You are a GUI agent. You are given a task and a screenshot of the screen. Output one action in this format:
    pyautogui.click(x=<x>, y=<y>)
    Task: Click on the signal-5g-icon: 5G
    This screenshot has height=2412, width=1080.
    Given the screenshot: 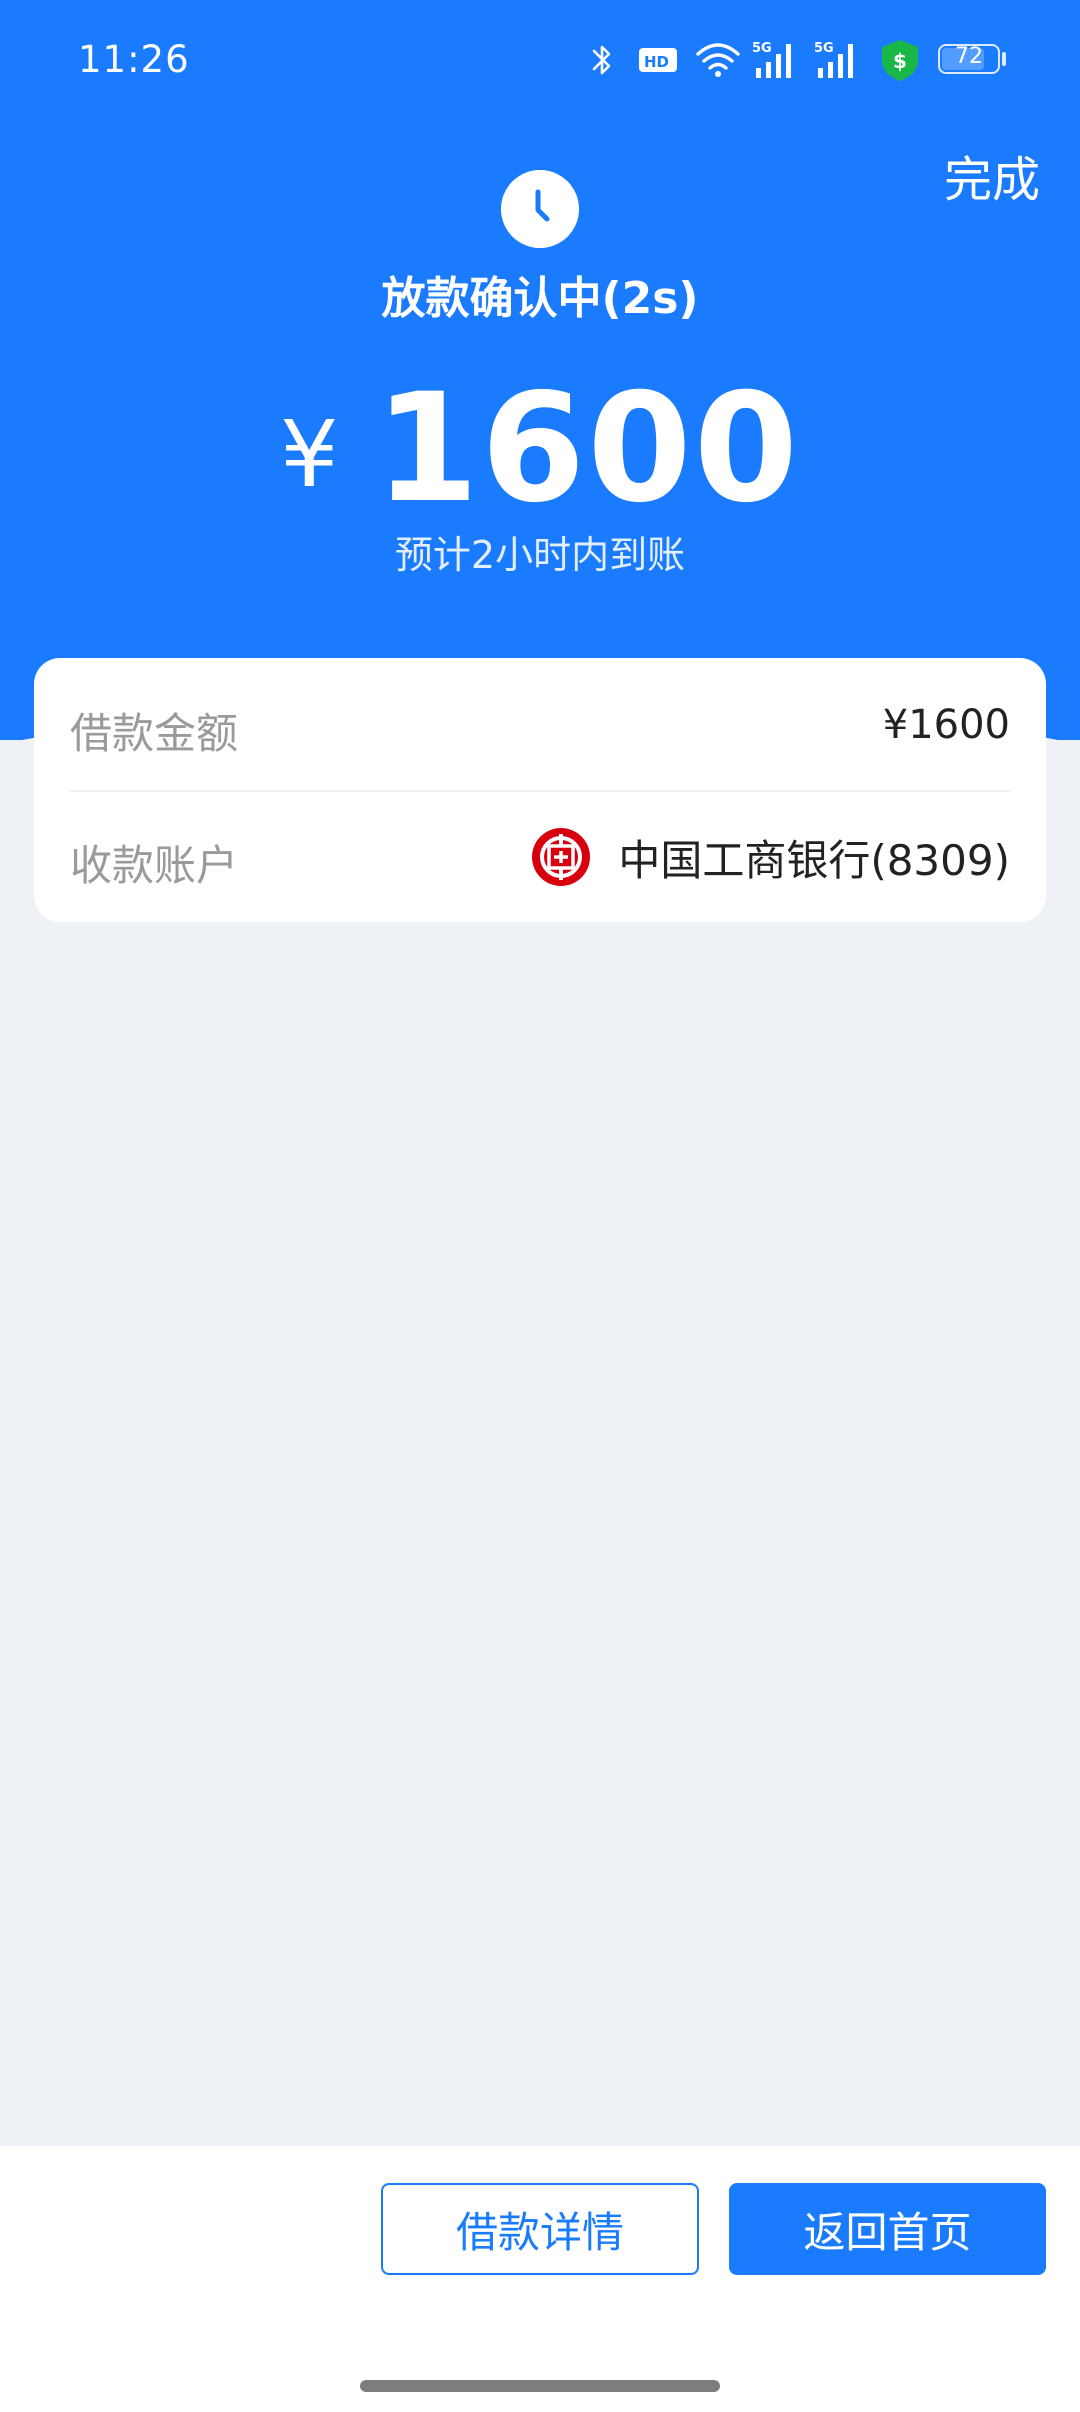 What is the action you would take?
    pyautogui.click(x=771, y=59)
    